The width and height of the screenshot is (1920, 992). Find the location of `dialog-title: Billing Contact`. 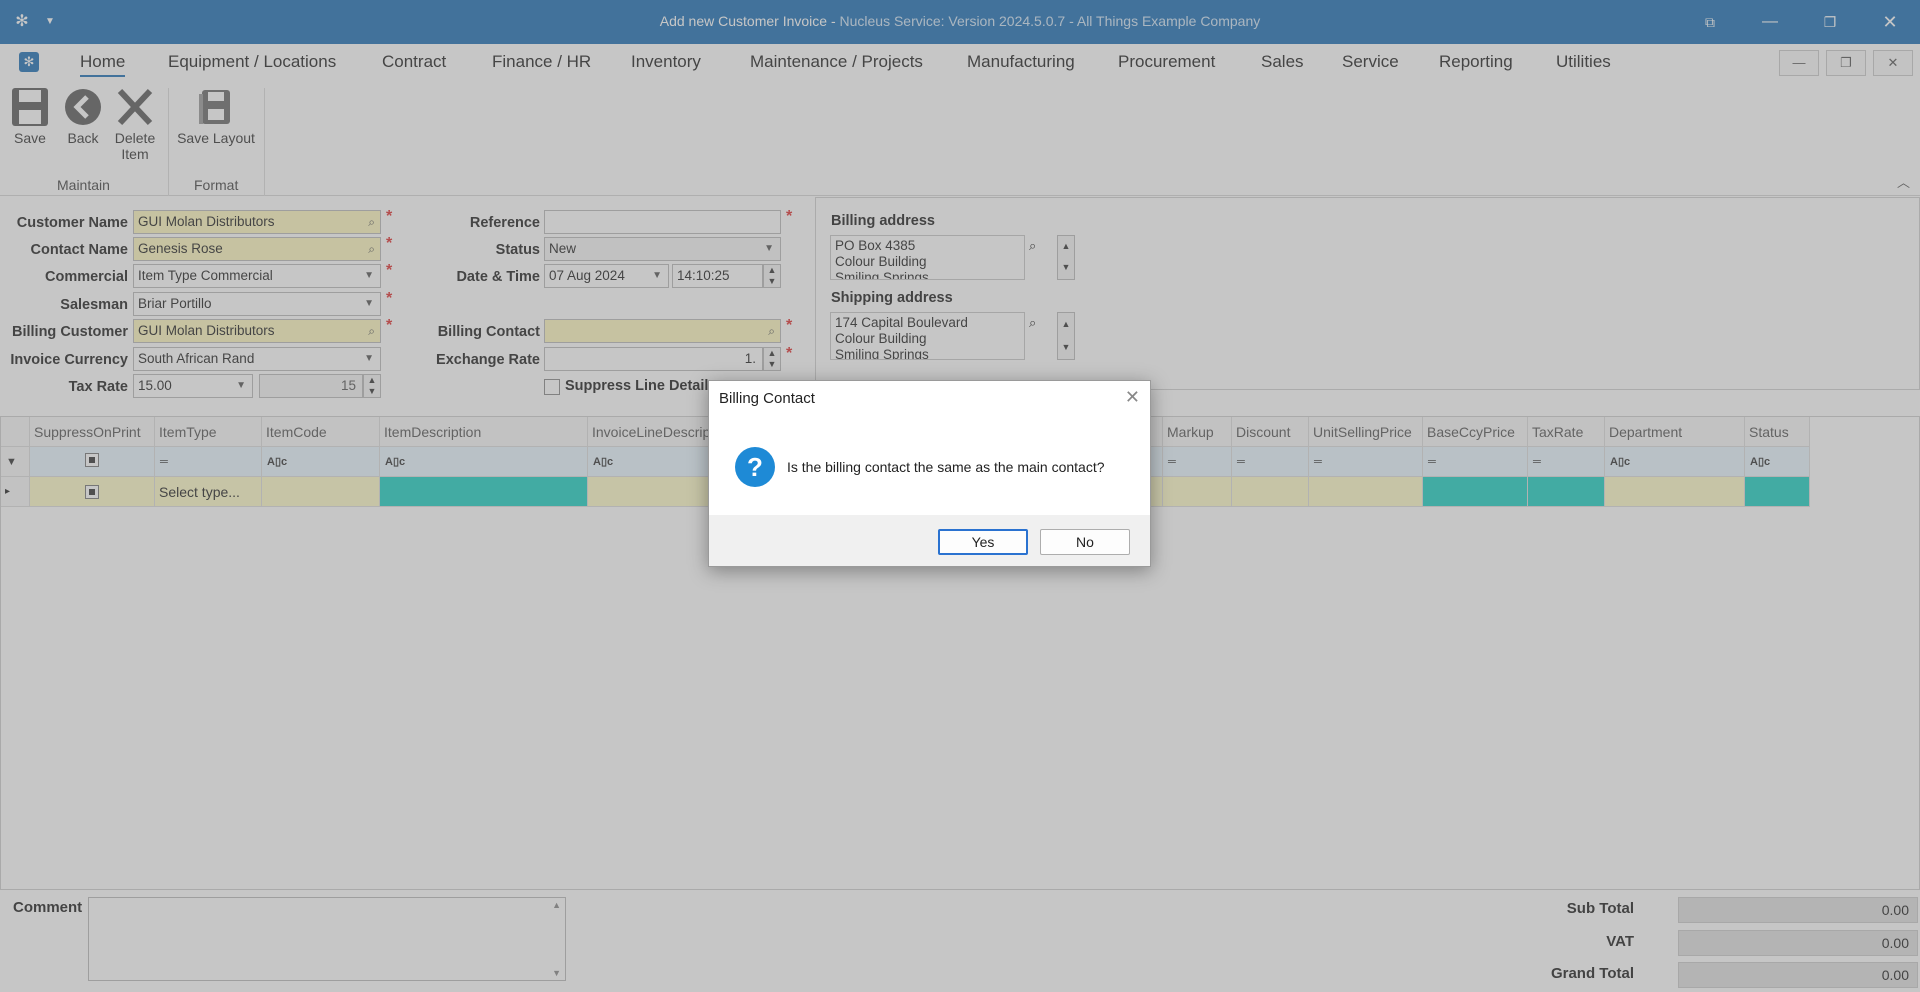

dialog-title: Billing Contact is located at coordinates (767, 398).